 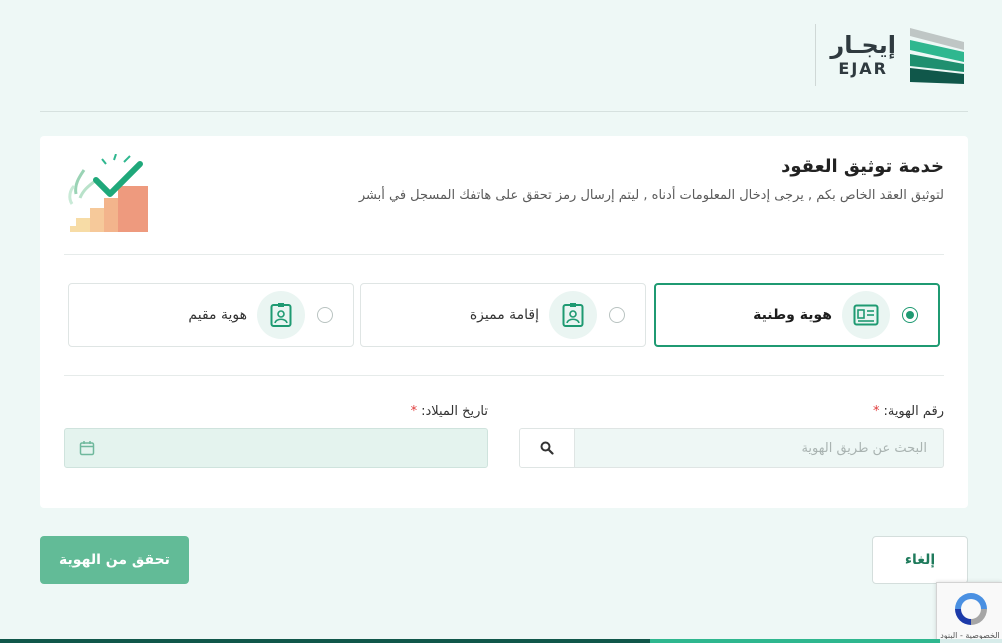 I want to click on option-label: إقامة مميزة, so click(x=504, y=315).